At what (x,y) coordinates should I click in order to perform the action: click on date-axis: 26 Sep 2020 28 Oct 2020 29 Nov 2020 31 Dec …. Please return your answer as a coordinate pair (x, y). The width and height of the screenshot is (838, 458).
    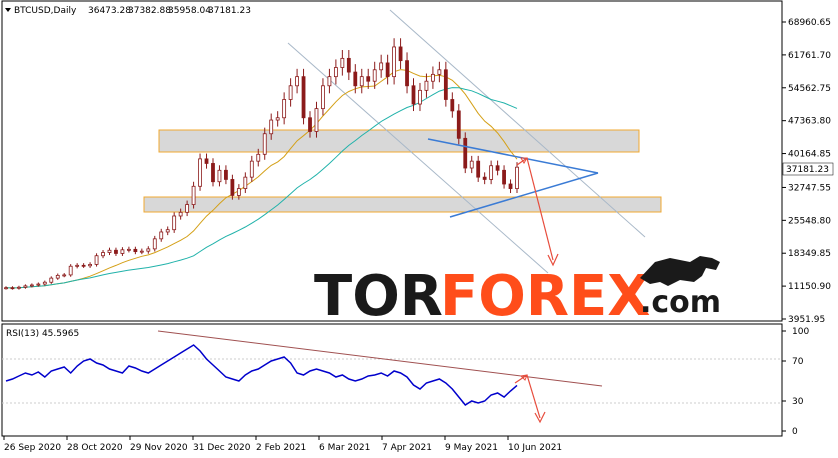
    Looking at the image, I should click on (282, 444).